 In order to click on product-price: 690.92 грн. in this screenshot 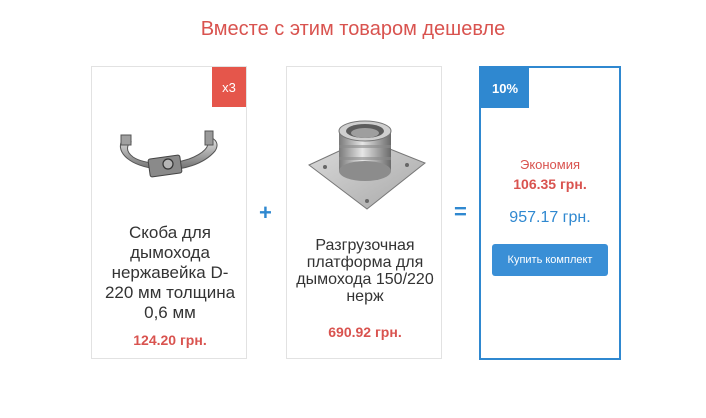, I will do `click(365, 332)`.